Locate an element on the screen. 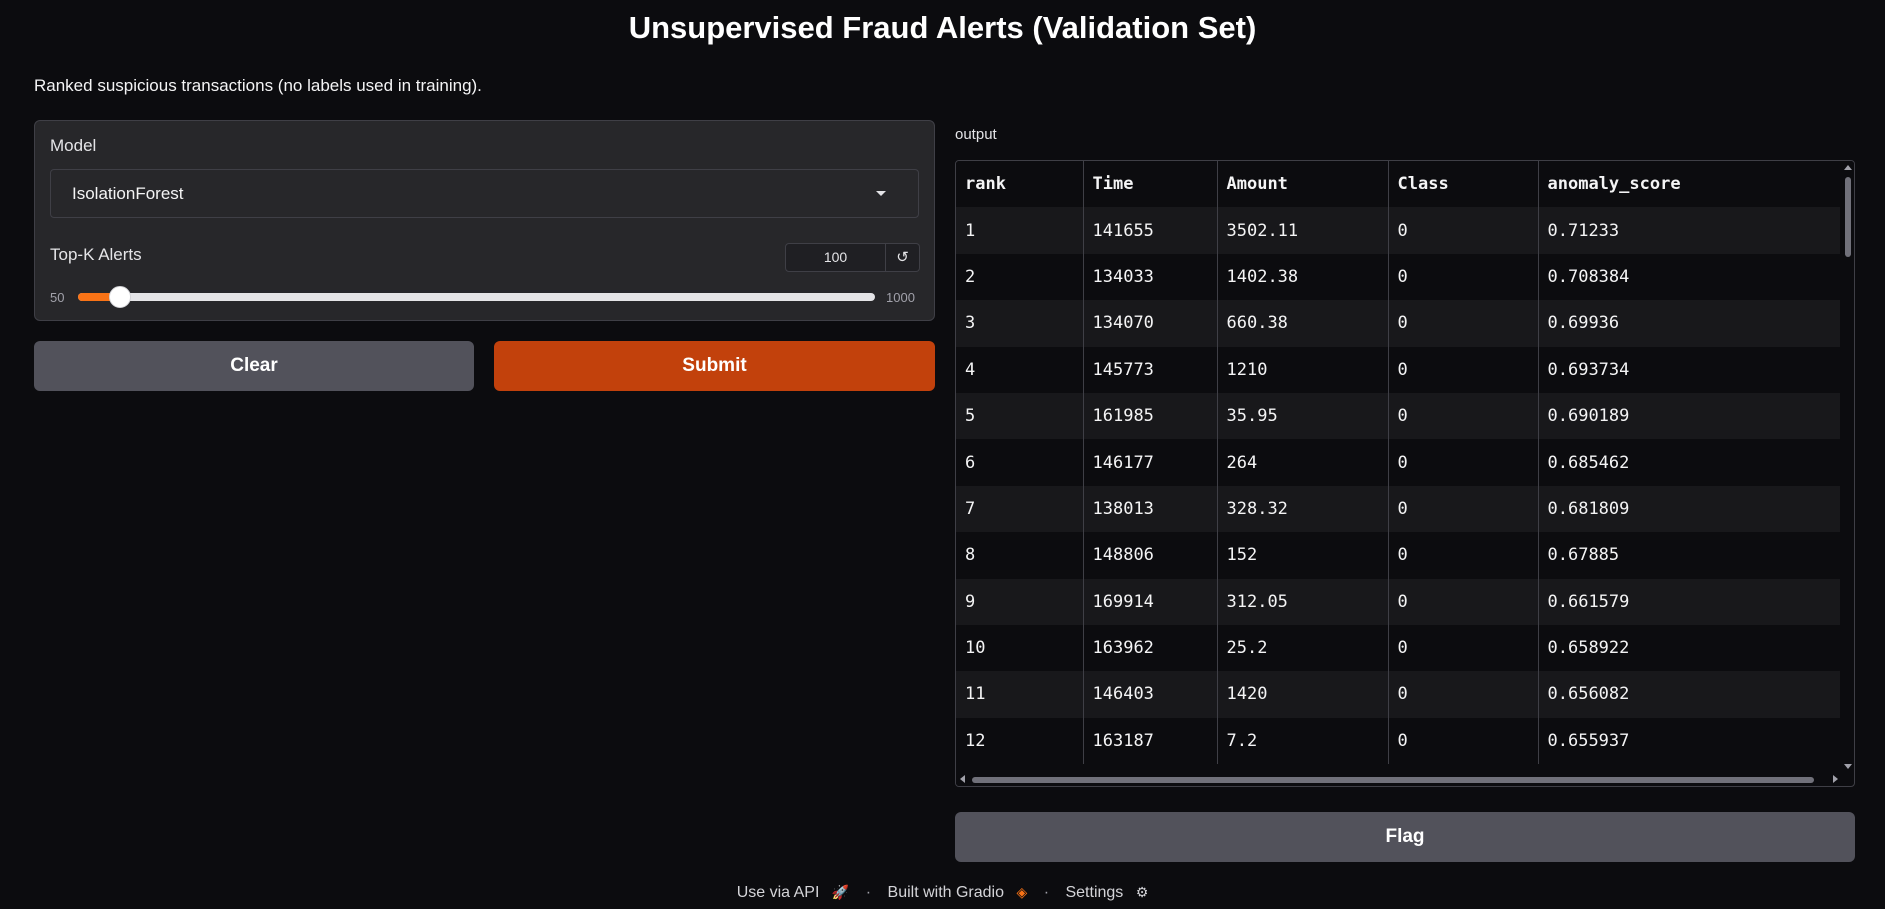  table-cell-time: 161985 is located at coordinates (1150, 416).